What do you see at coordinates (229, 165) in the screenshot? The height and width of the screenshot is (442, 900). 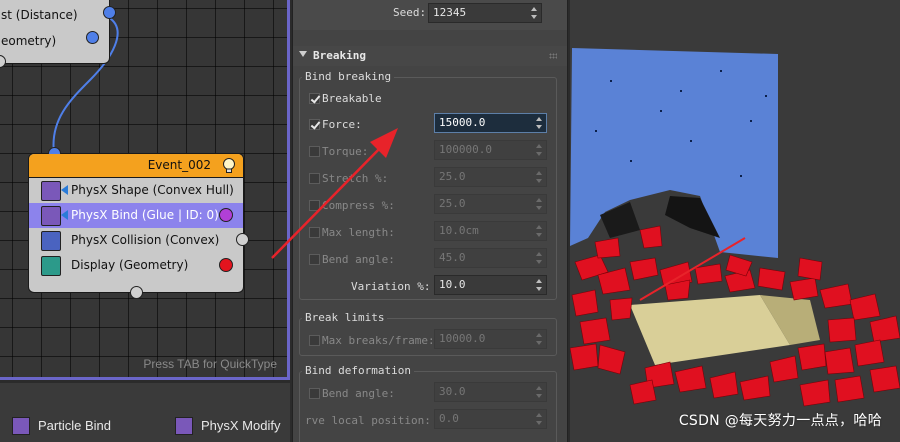 I see `lightbulb-icon` at bounding box center [229, 165].